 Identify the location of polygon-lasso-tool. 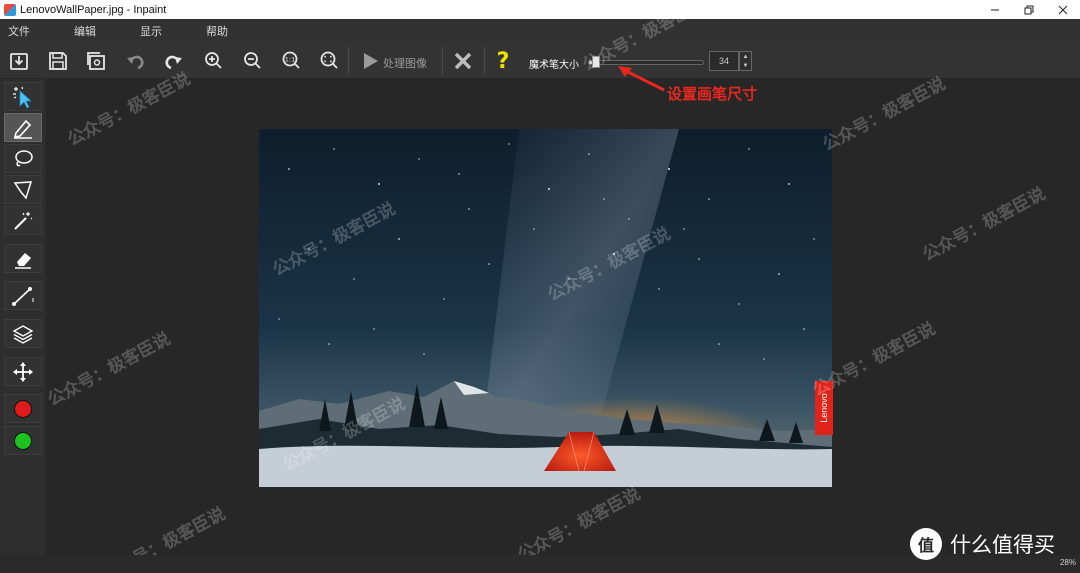
(23, 189).